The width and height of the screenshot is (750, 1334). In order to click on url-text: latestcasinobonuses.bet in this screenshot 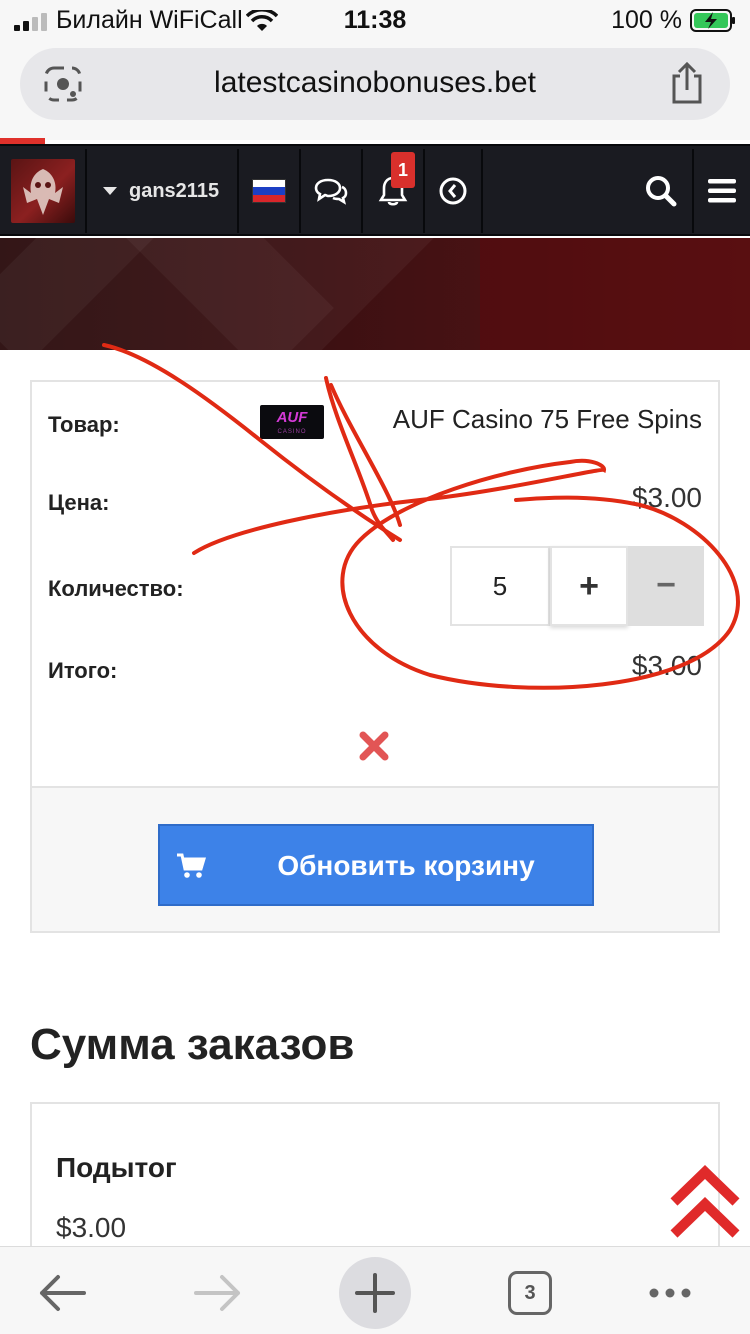, I will do `click(375, 83)`.